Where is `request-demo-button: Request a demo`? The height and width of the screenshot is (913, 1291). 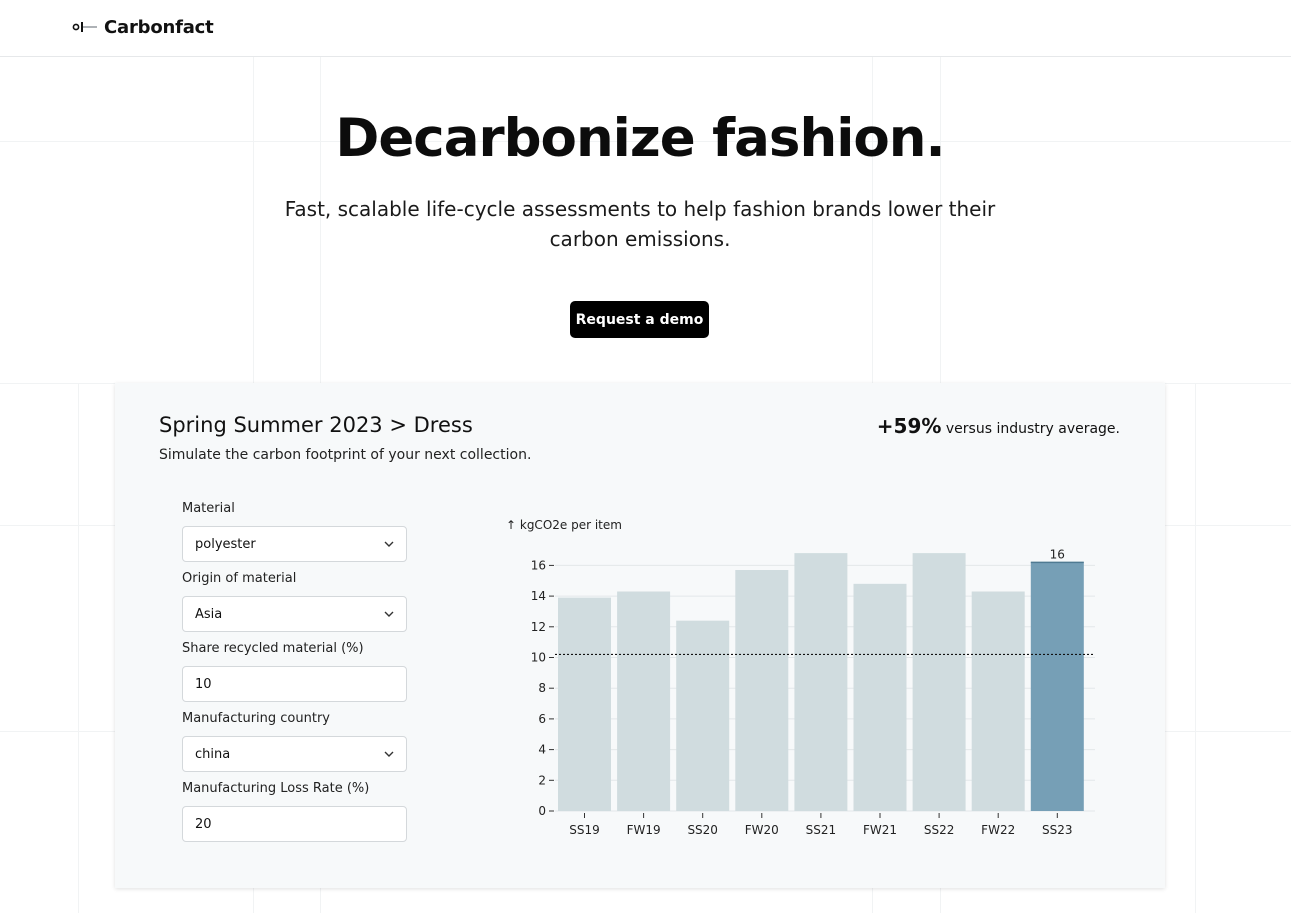
request-demo-button: Request a demo is located at coordinates (639, 319).